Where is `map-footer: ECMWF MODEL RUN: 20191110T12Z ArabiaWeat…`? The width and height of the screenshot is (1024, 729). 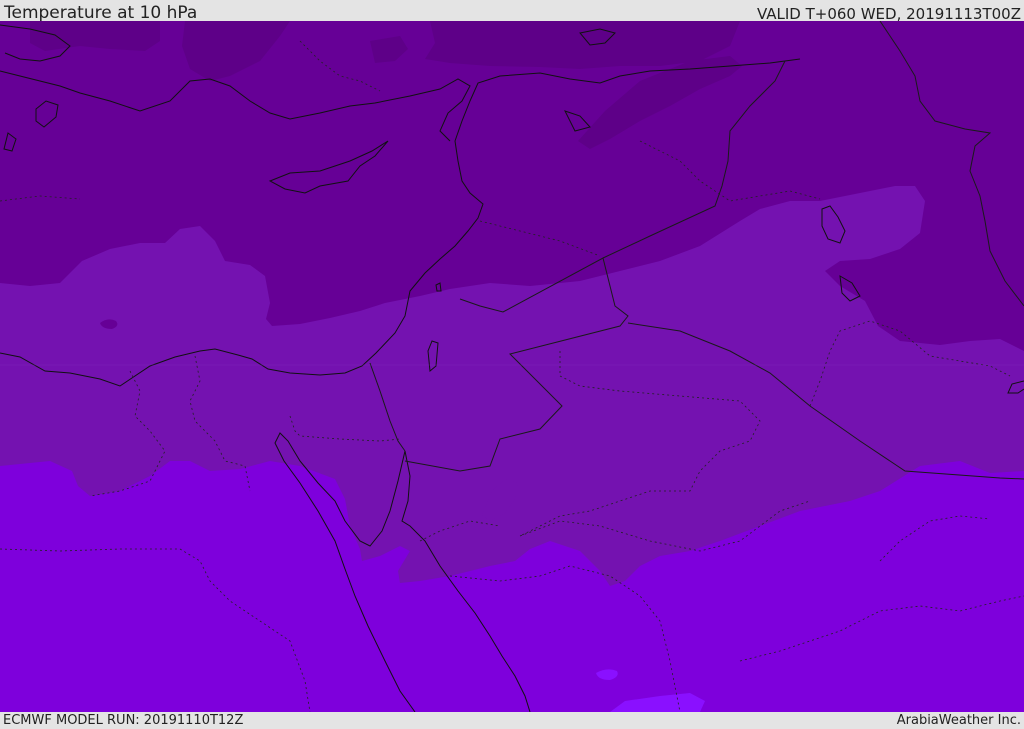 map-footer: ECMWF MODEL RUN: 20191110T12Z ArabiaWeat… is located at coordinates (512, 720).